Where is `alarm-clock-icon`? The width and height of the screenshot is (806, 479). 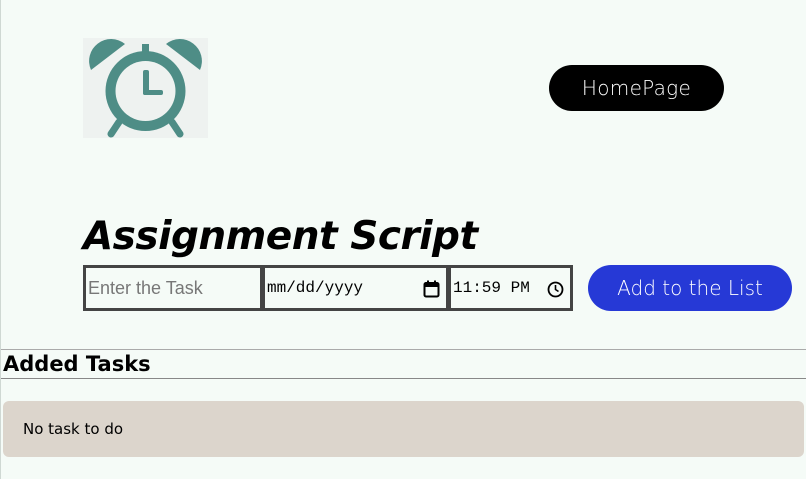 alarm-clock-icon is located at coordinates (145, 88).